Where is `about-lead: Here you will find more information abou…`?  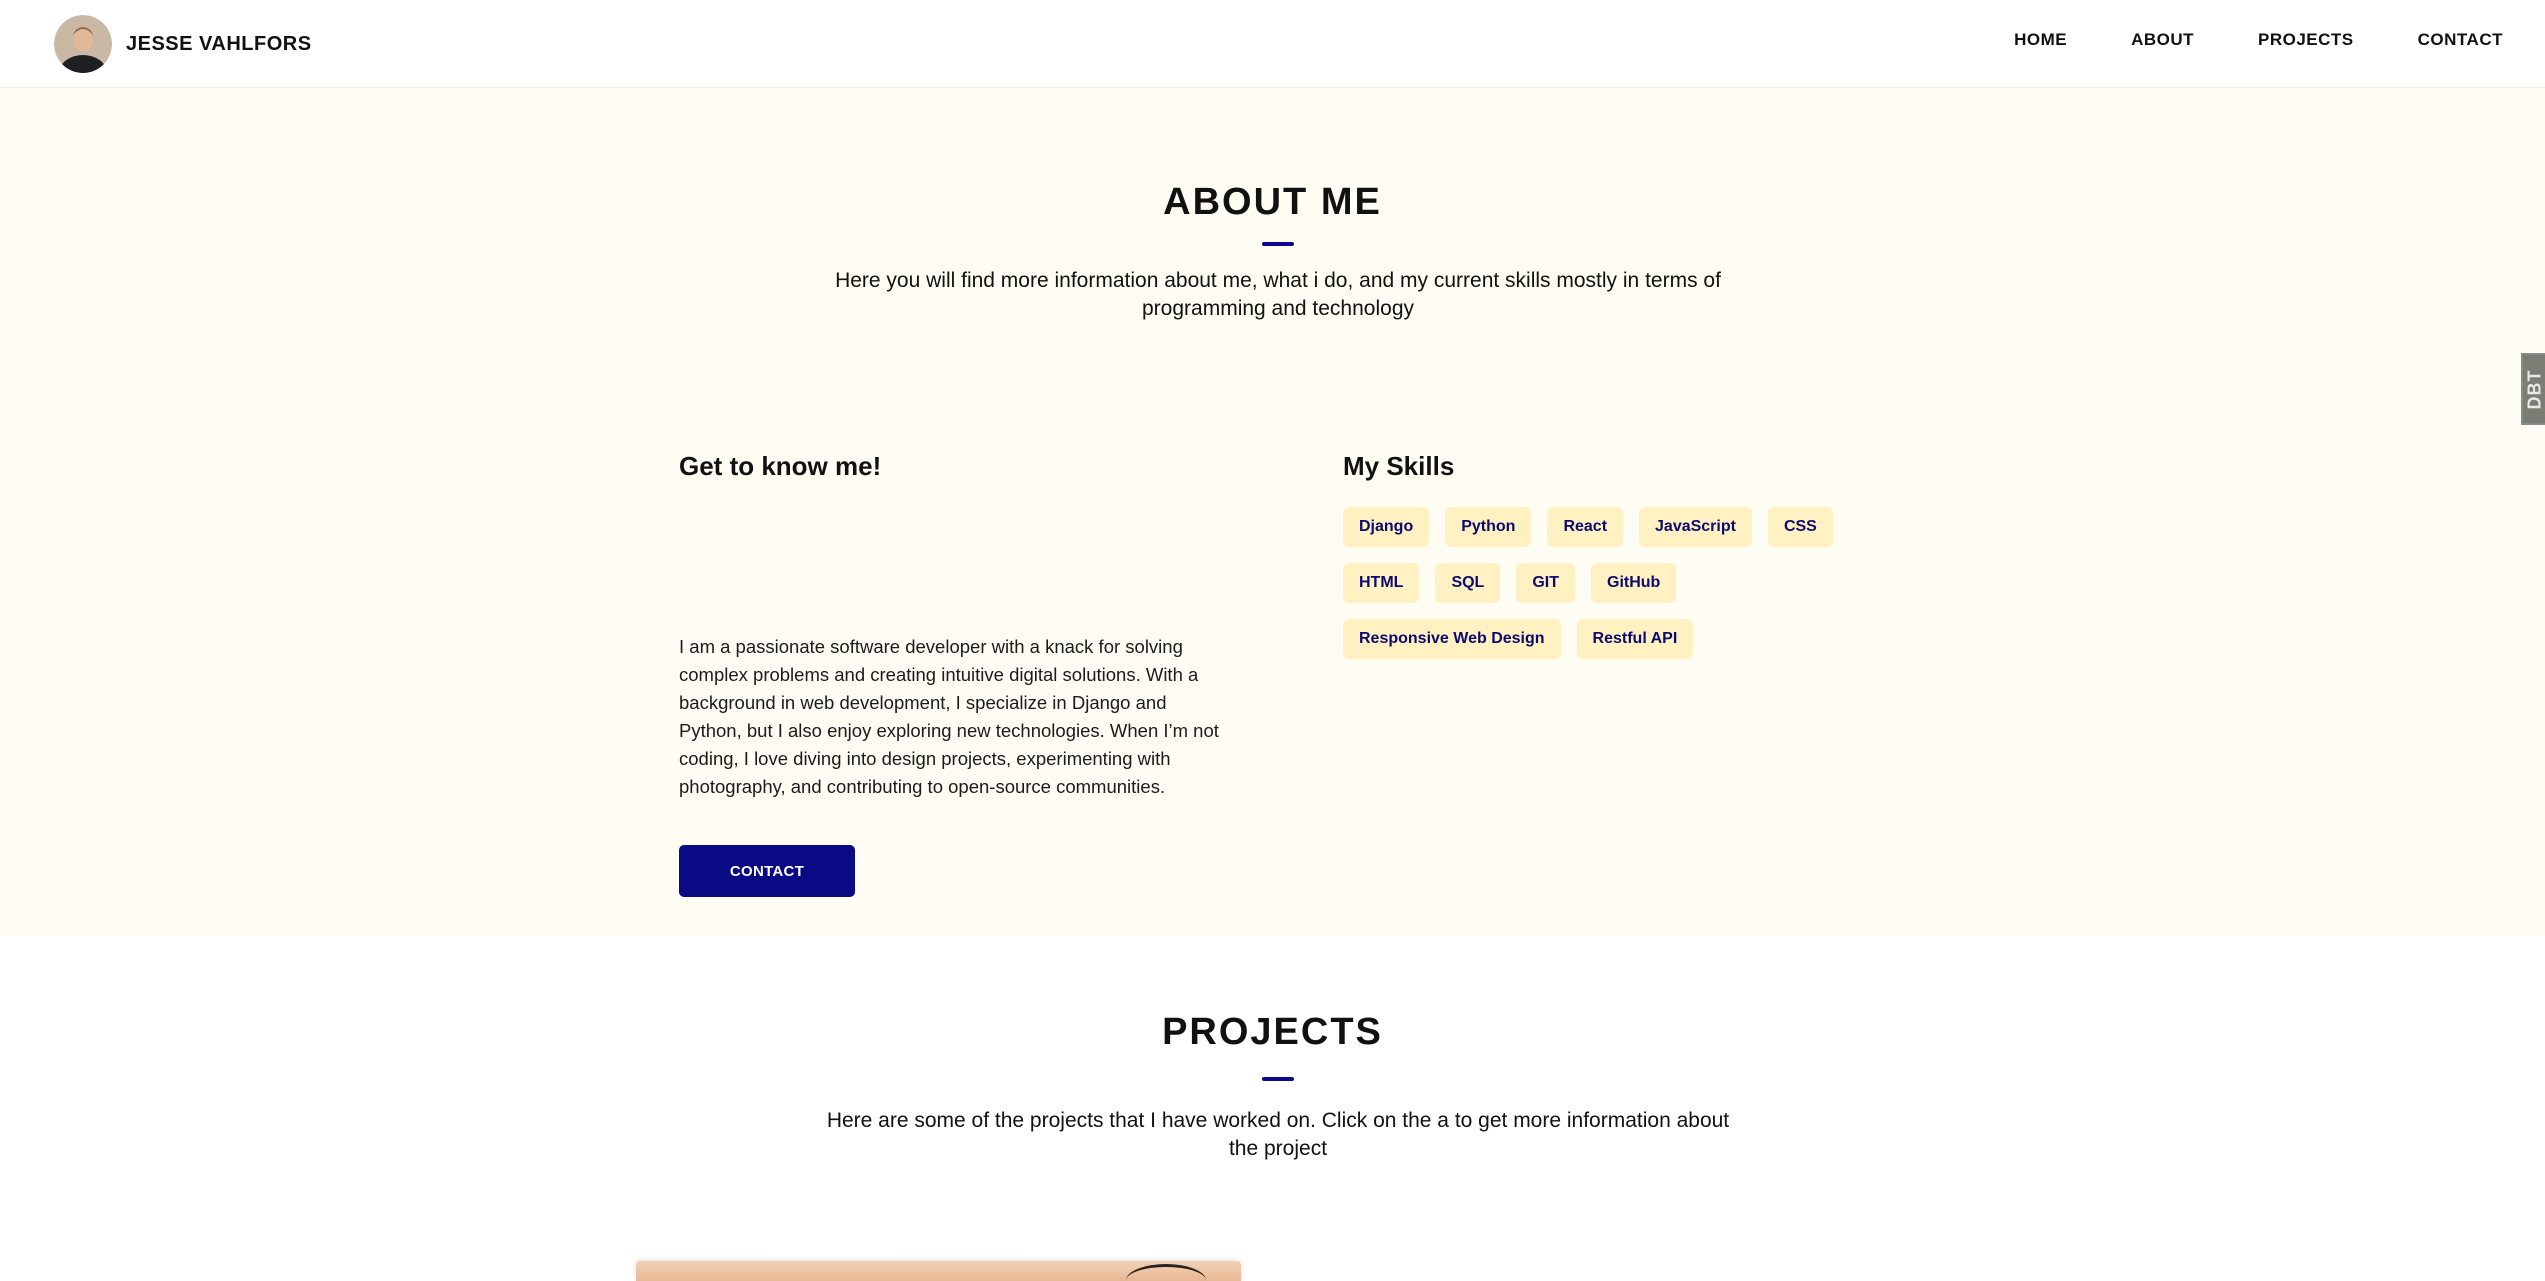
about-lead: Here you will find more information abou… is located at coordinates (1278, 295).